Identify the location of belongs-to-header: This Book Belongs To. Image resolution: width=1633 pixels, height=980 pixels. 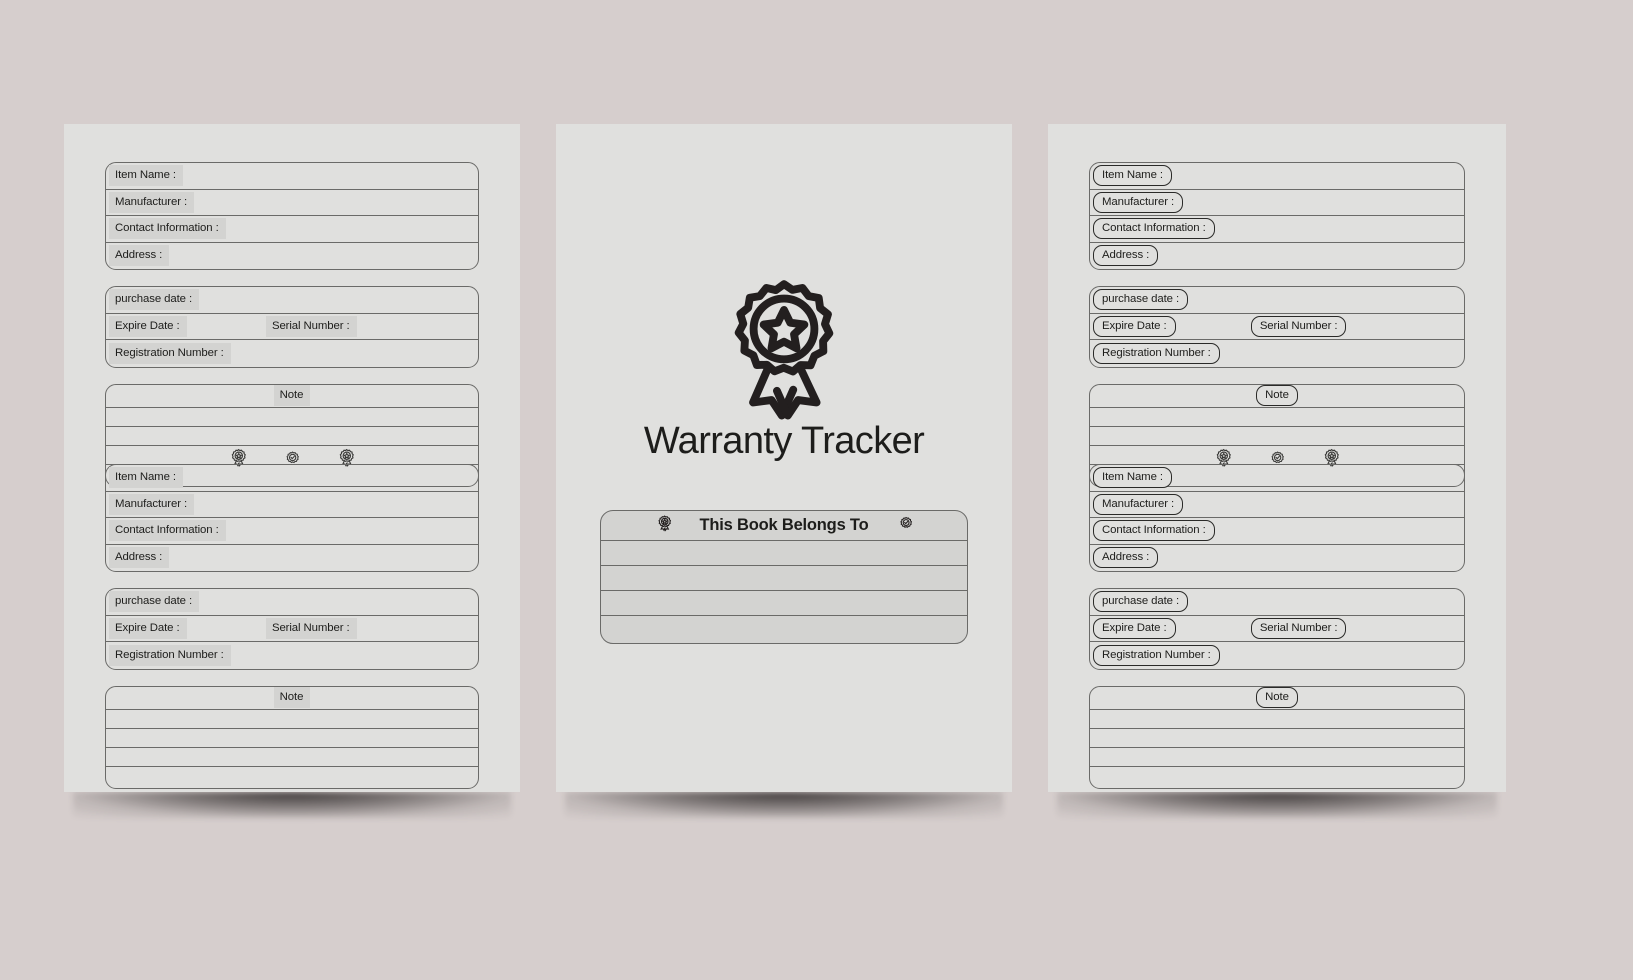
(784, 526).